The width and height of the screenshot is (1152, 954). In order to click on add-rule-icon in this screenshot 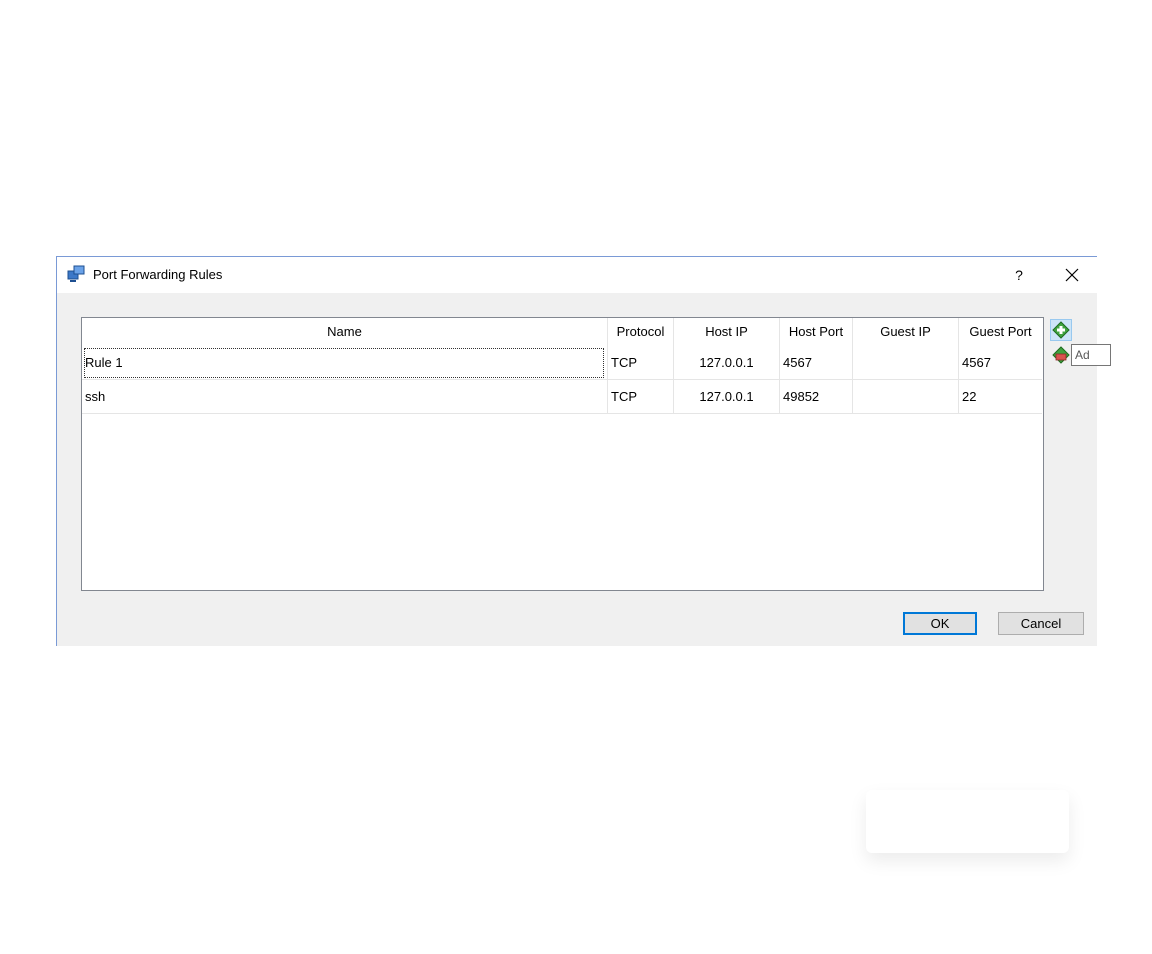, I will do `click(1061, 330)`.